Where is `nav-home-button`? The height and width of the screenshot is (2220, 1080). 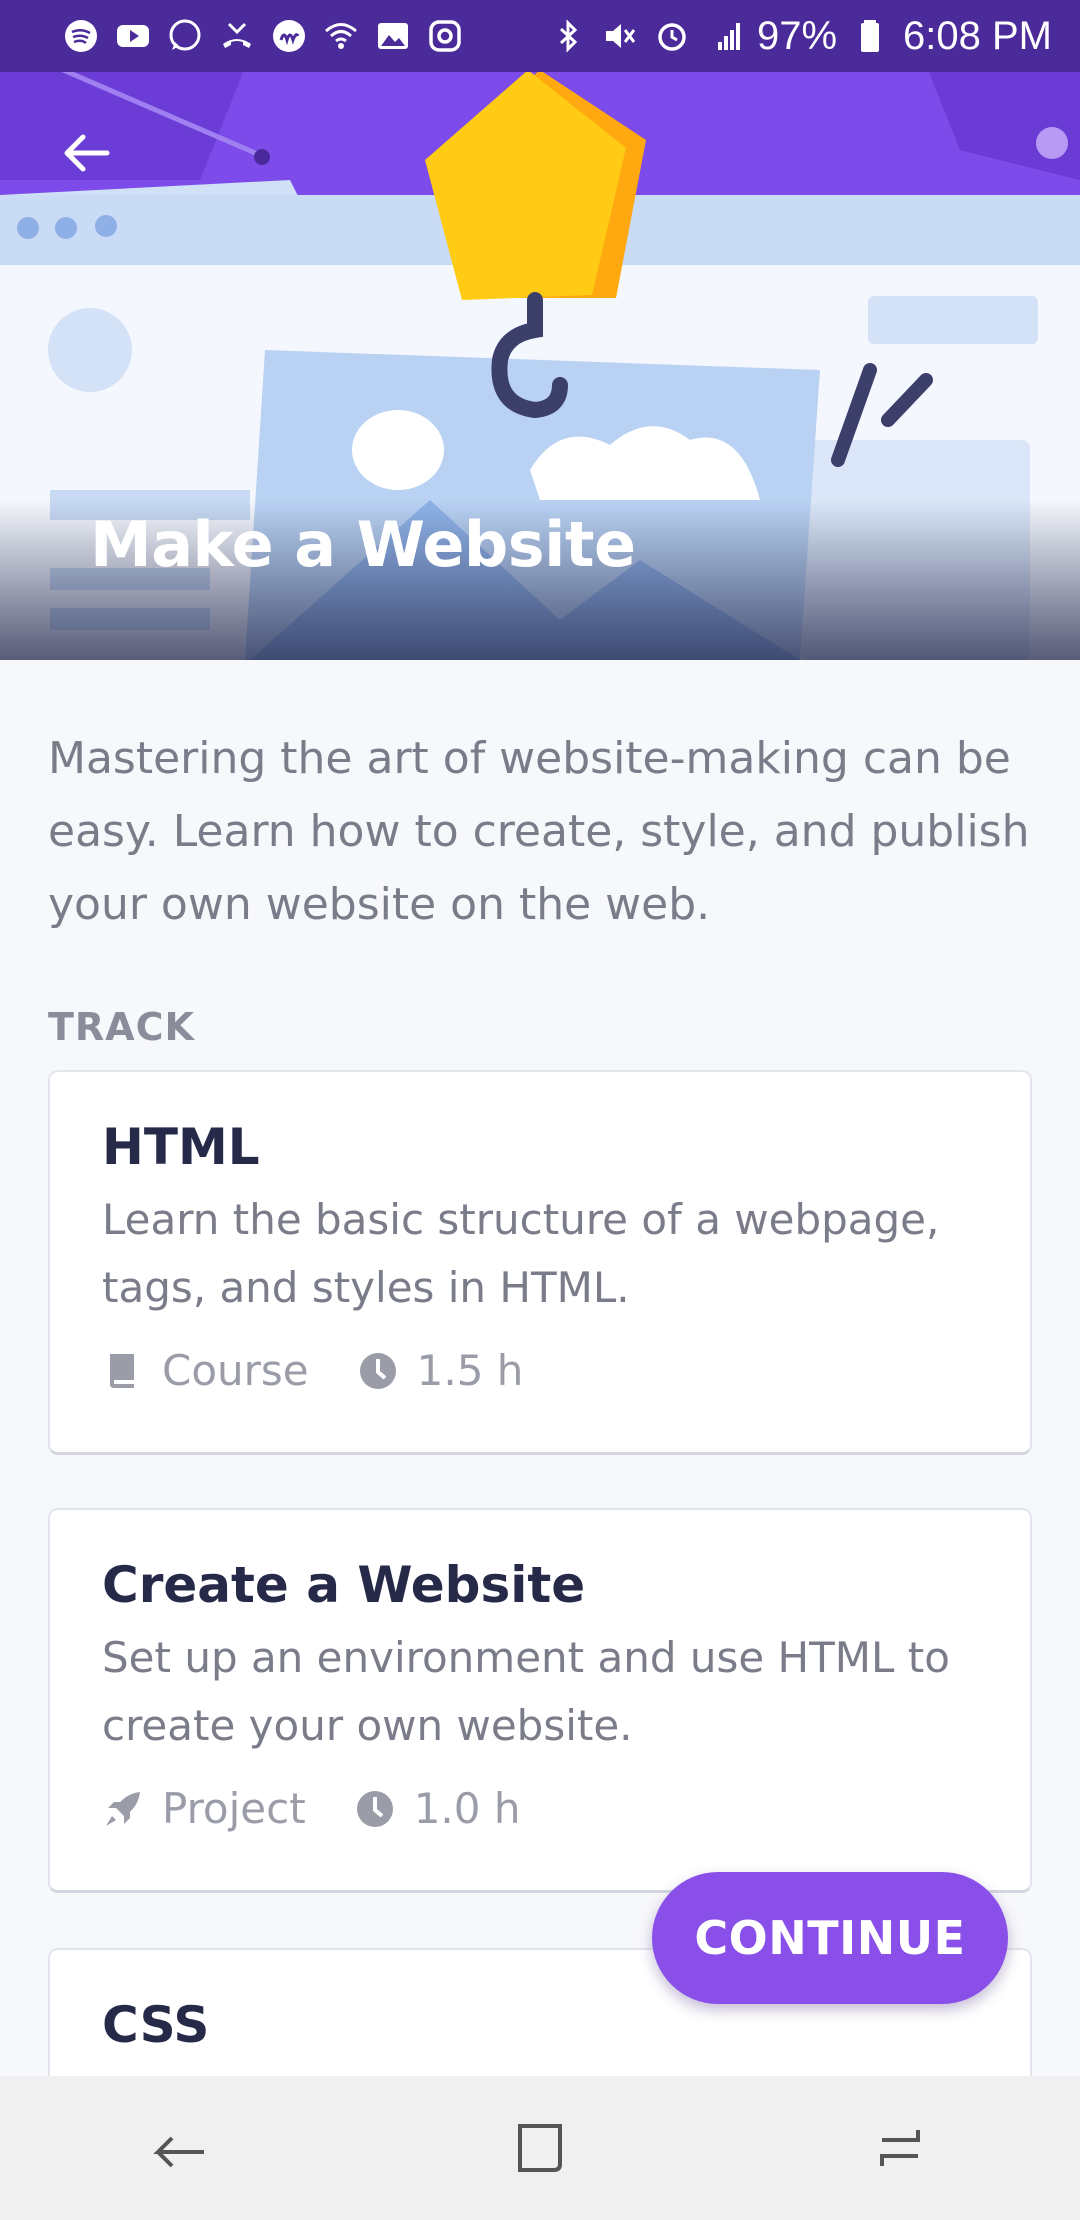
nav-home-button is located at coordinates (540, 2148).